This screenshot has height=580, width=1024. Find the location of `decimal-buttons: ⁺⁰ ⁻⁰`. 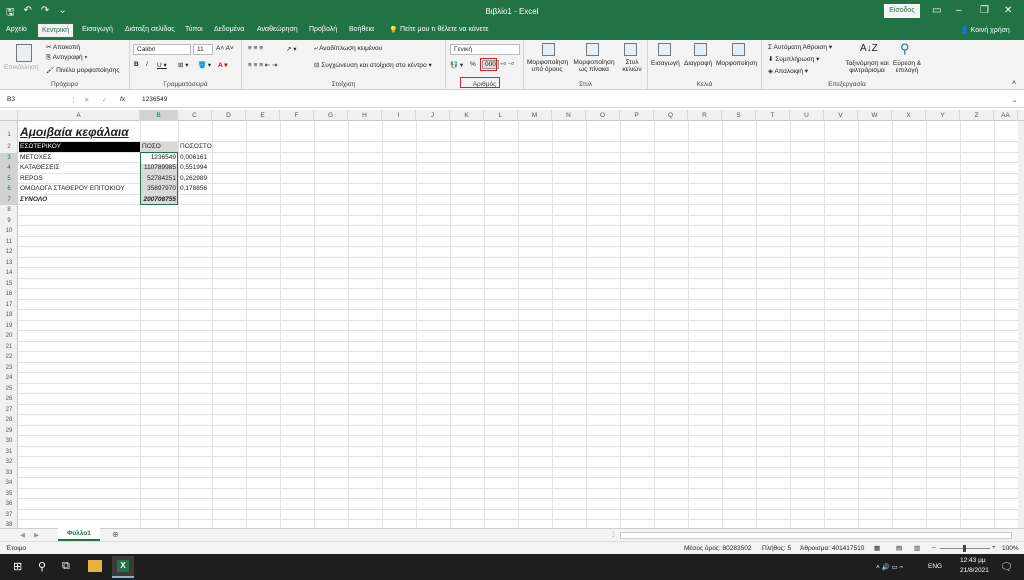

decimal-buttons: ⁺⁰ ⁻⁰ is located at coordinates (507, 65).